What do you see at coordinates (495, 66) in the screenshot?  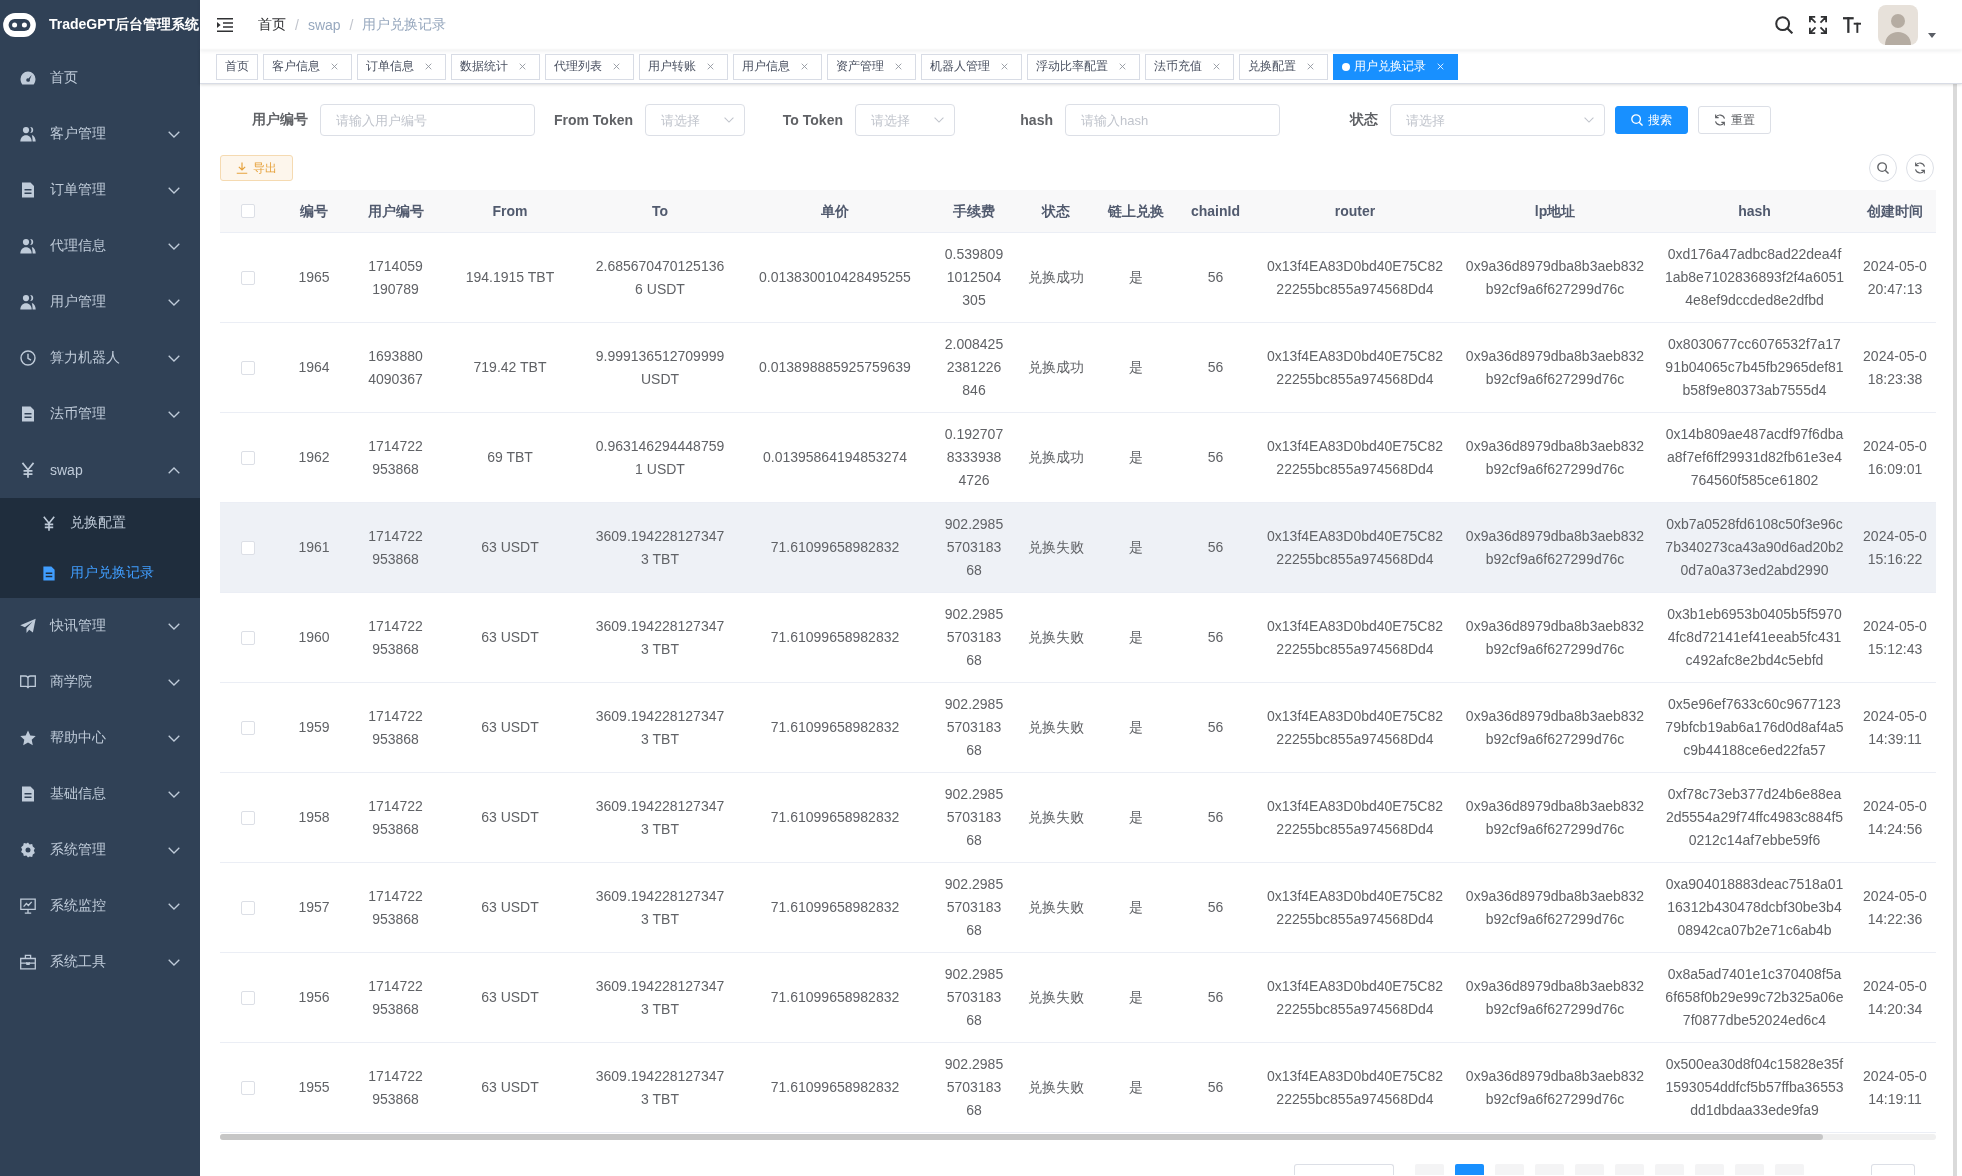 I see `tab: 数据统计` at bounding box center [495, 66].